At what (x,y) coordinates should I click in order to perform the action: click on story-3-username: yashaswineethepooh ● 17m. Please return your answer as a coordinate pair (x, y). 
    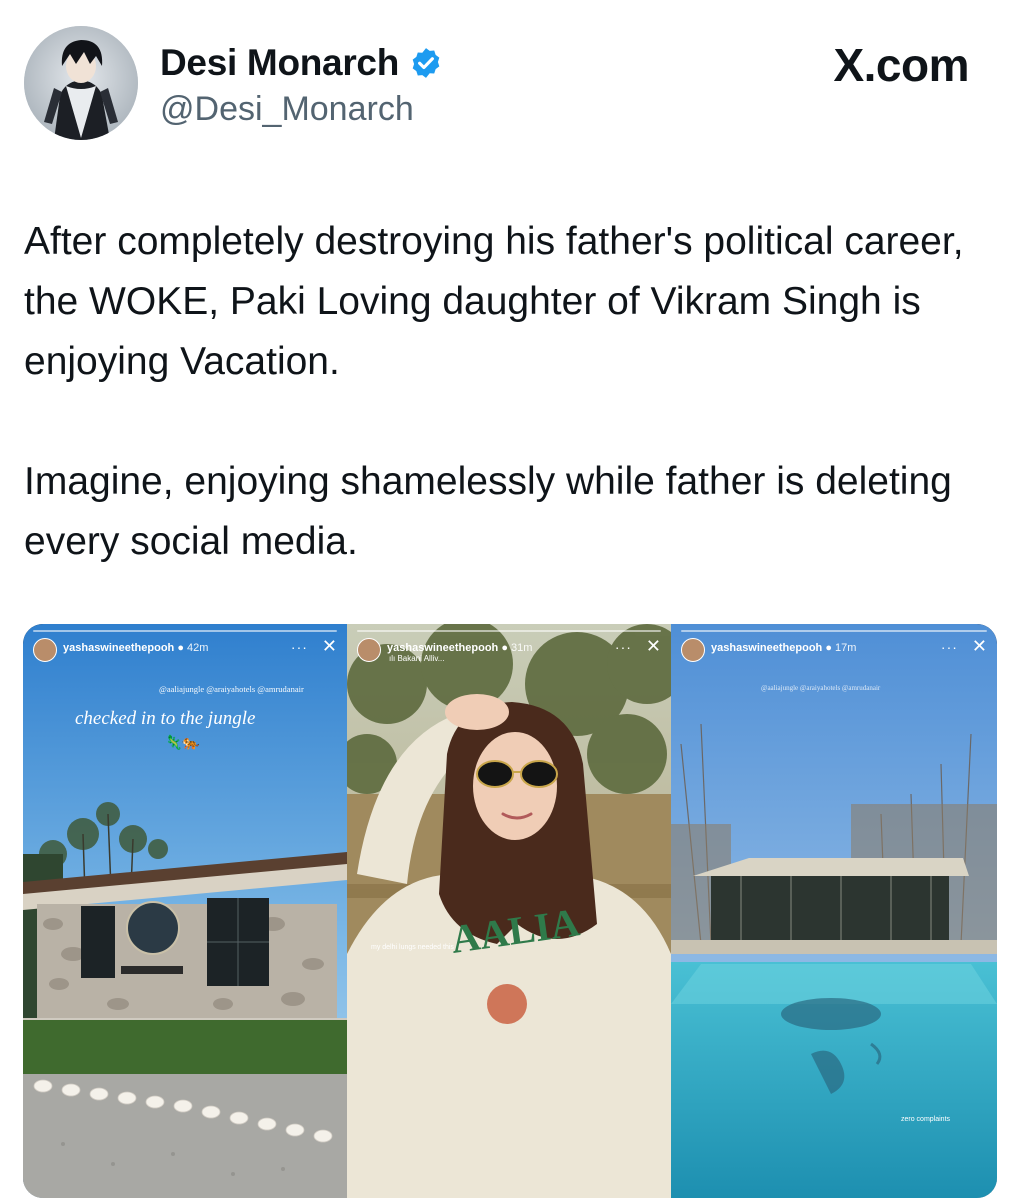
    Looking at the image, I should click on (783, 648).